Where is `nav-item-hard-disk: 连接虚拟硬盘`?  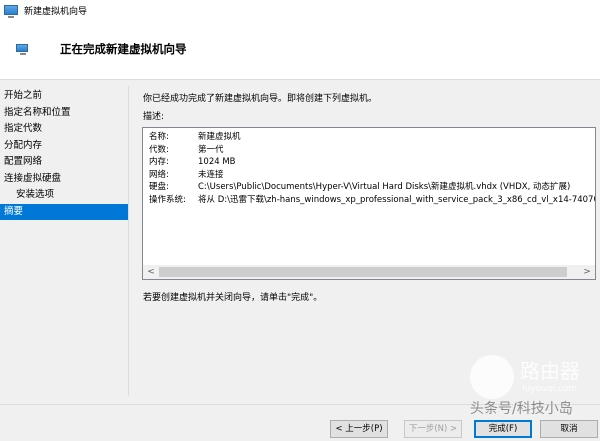
nav-item-hard-disk: 连接虚拟硬盘 is located at coordinates (64, 179).